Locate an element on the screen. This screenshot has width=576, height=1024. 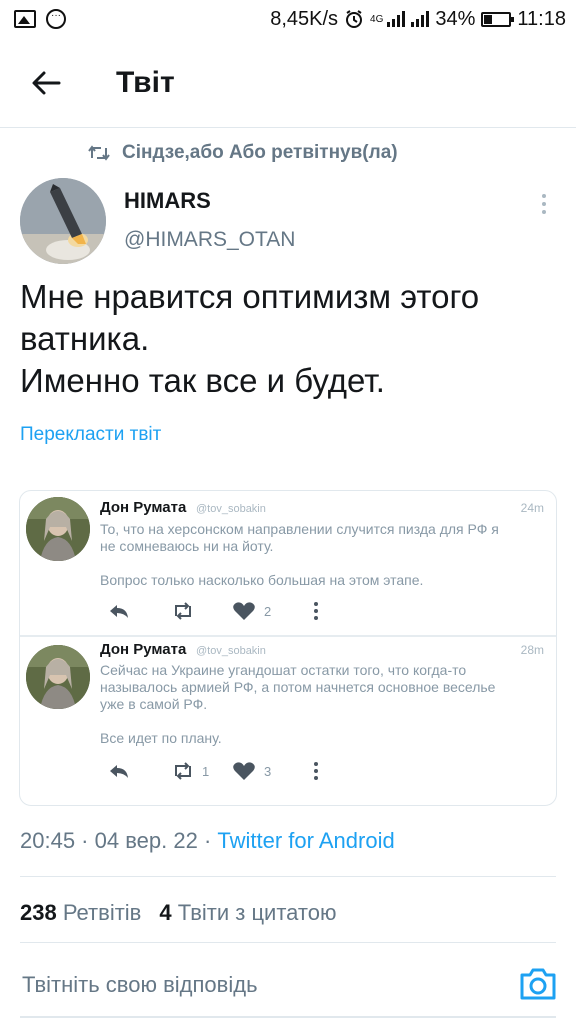
embedded-like: 2 is located at coordinates (251, 611).